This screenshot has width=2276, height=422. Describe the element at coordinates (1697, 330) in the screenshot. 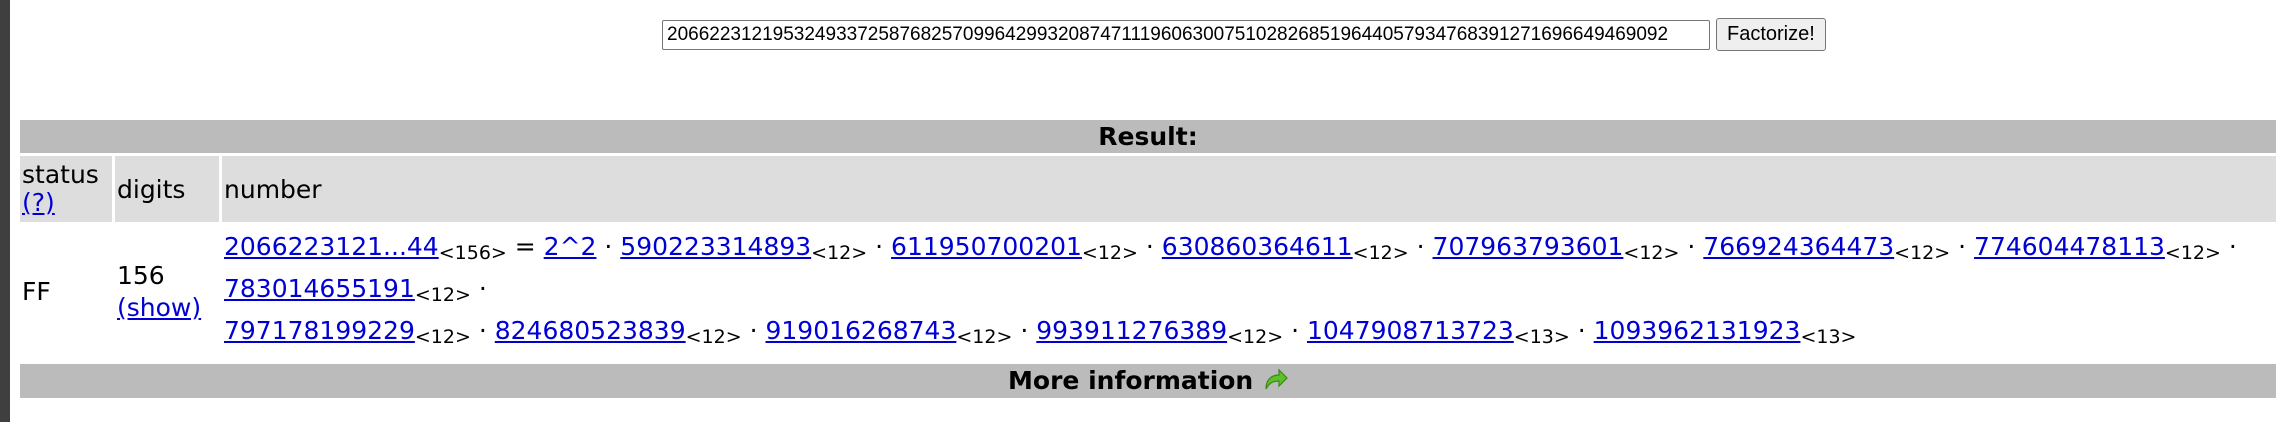

I see `factor-link: 1093962131923` at that location.